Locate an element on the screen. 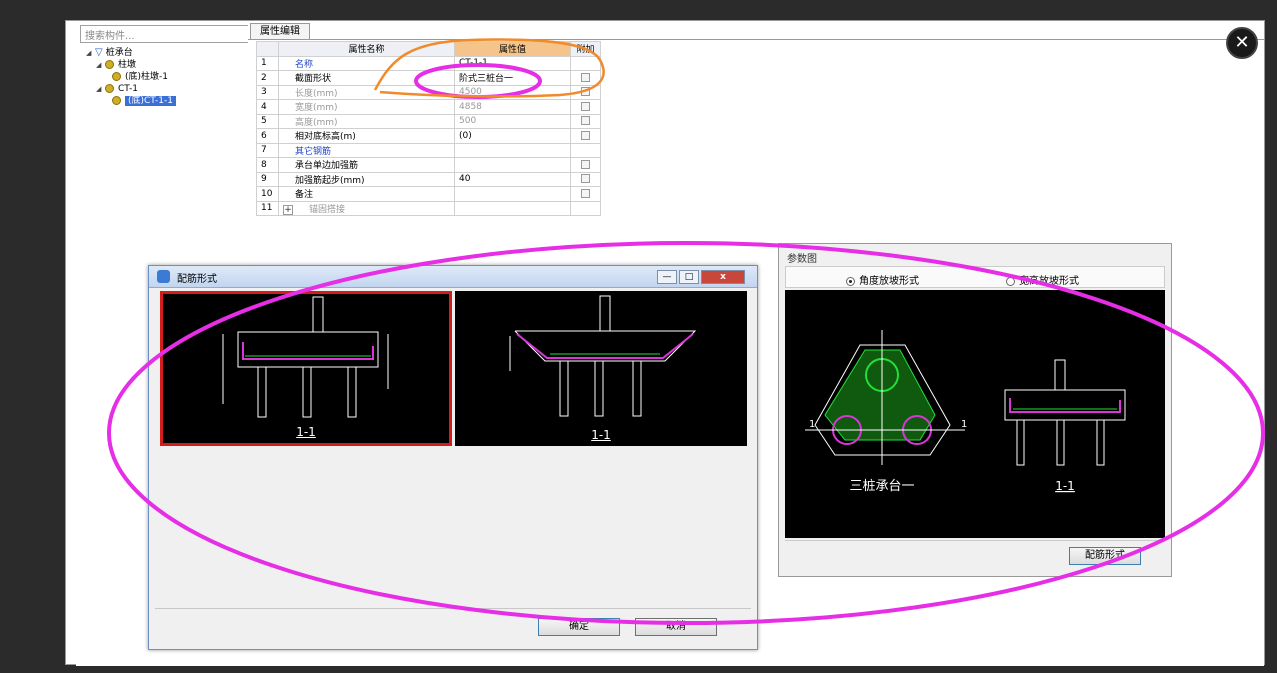 The height and width of the screenshot is (673, 1277). property-row: 4 宽度(mm) 4858 is located at coordinates (428, 107).